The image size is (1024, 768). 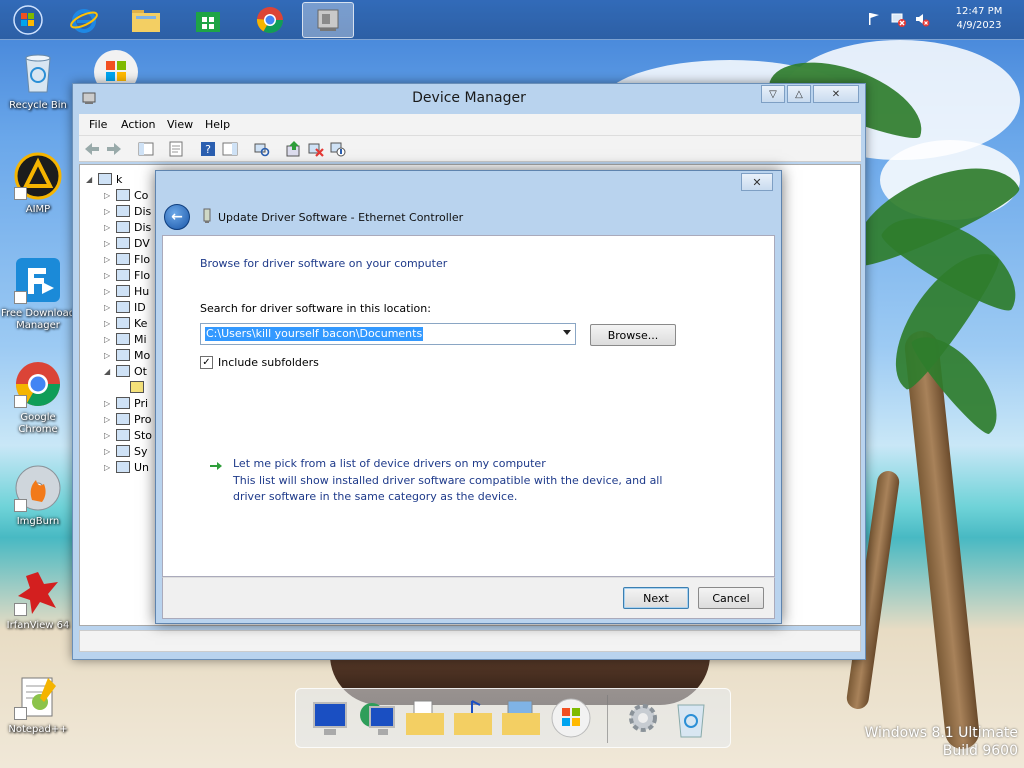 What do you see at coordinates (125, 339) in the screenshot?
I see `tree-item: ▷ Mi` at bounding box center [125, 339].